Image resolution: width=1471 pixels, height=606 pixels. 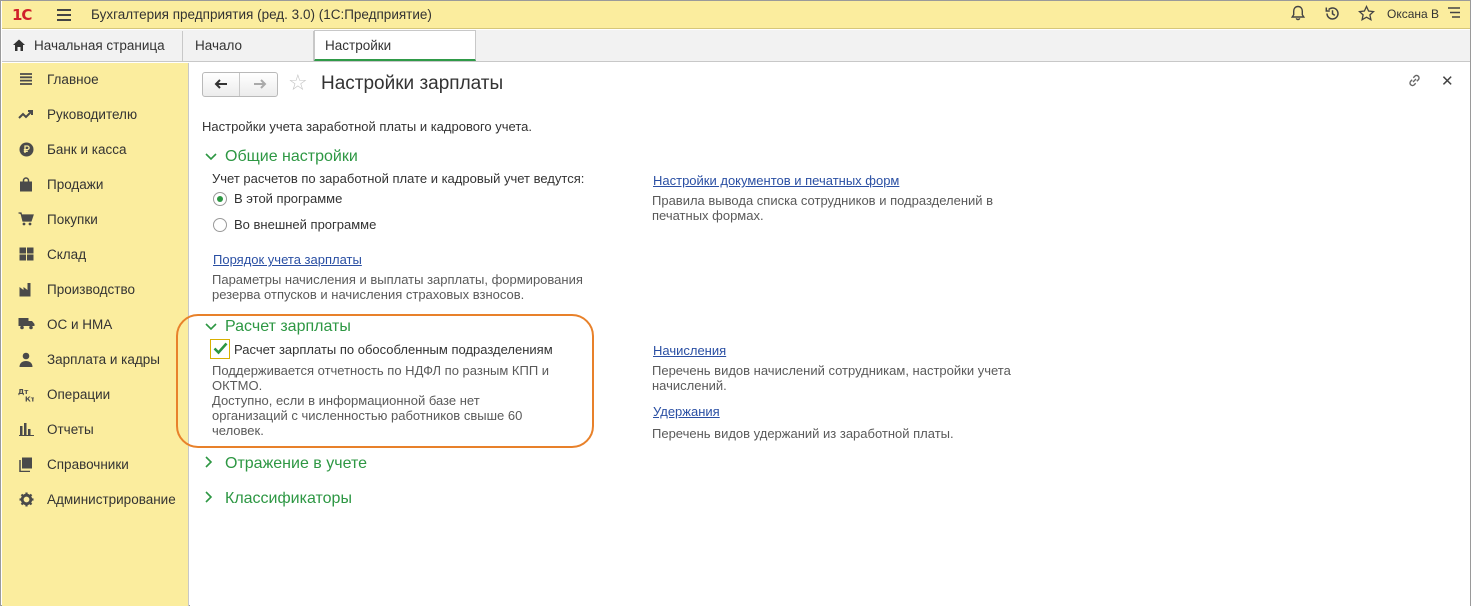 What do you see at coordinates (288, 198) in the screenshot?
I see `radio-in-program-label: В этой программе` at bounding box center [288, 198].